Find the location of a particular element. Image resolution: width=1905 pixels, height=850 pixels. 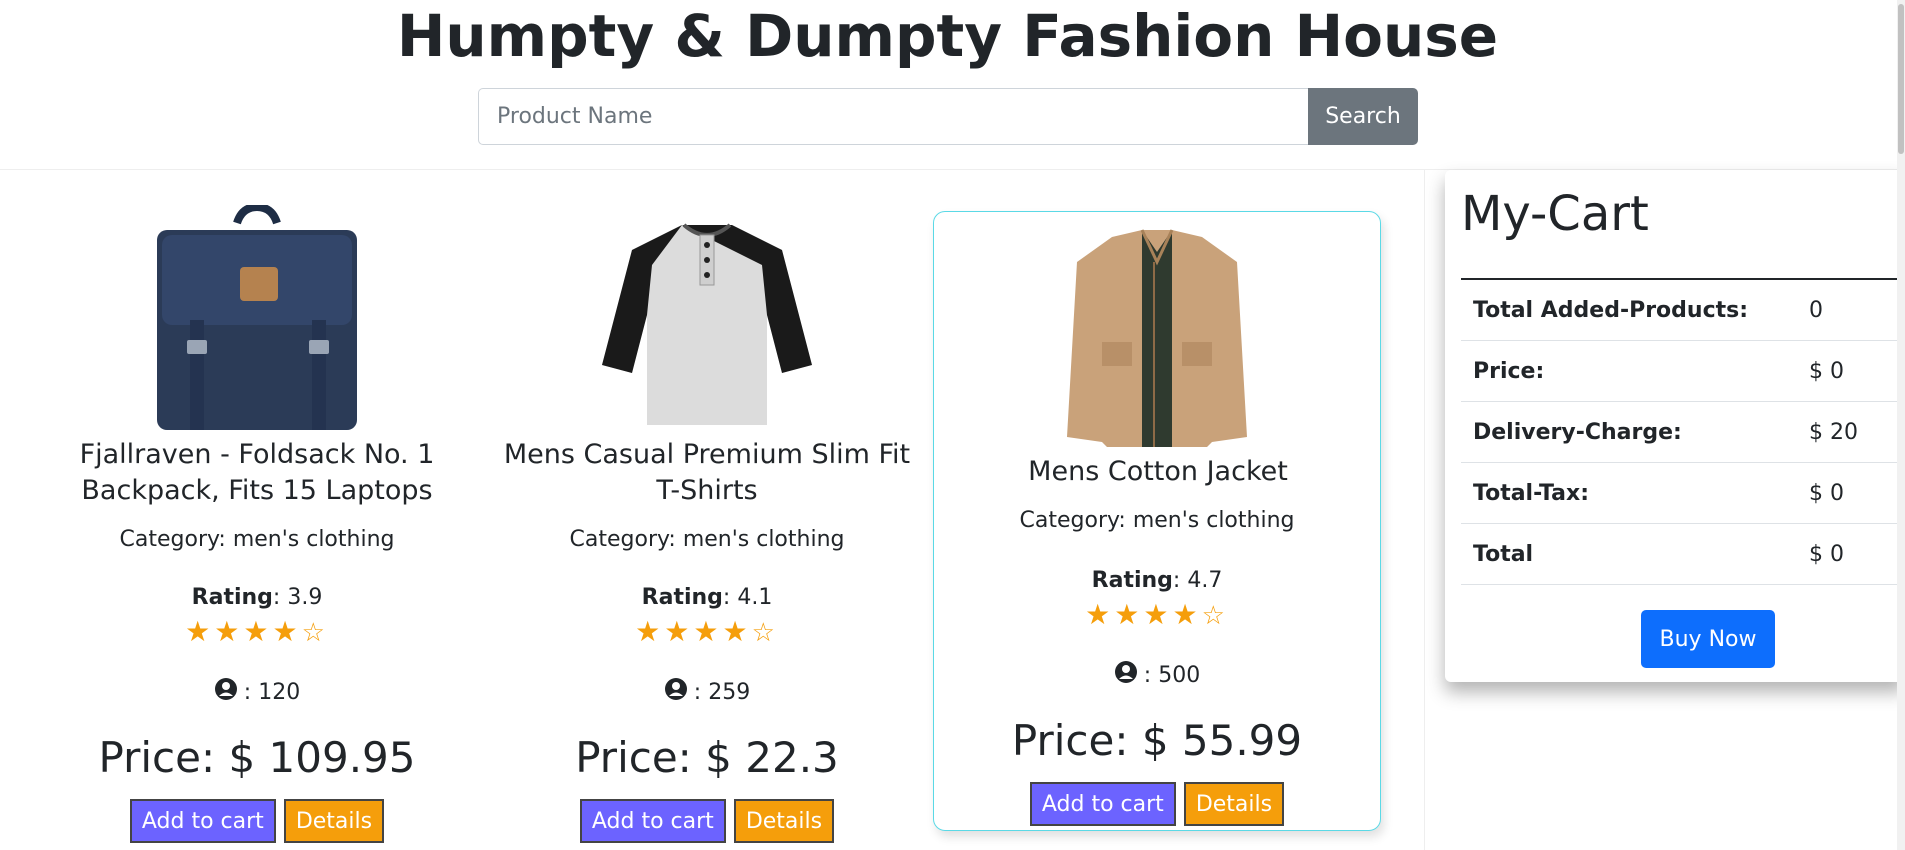

cart-row-total: Total $ 0 is located at coordinates (1683, 554).